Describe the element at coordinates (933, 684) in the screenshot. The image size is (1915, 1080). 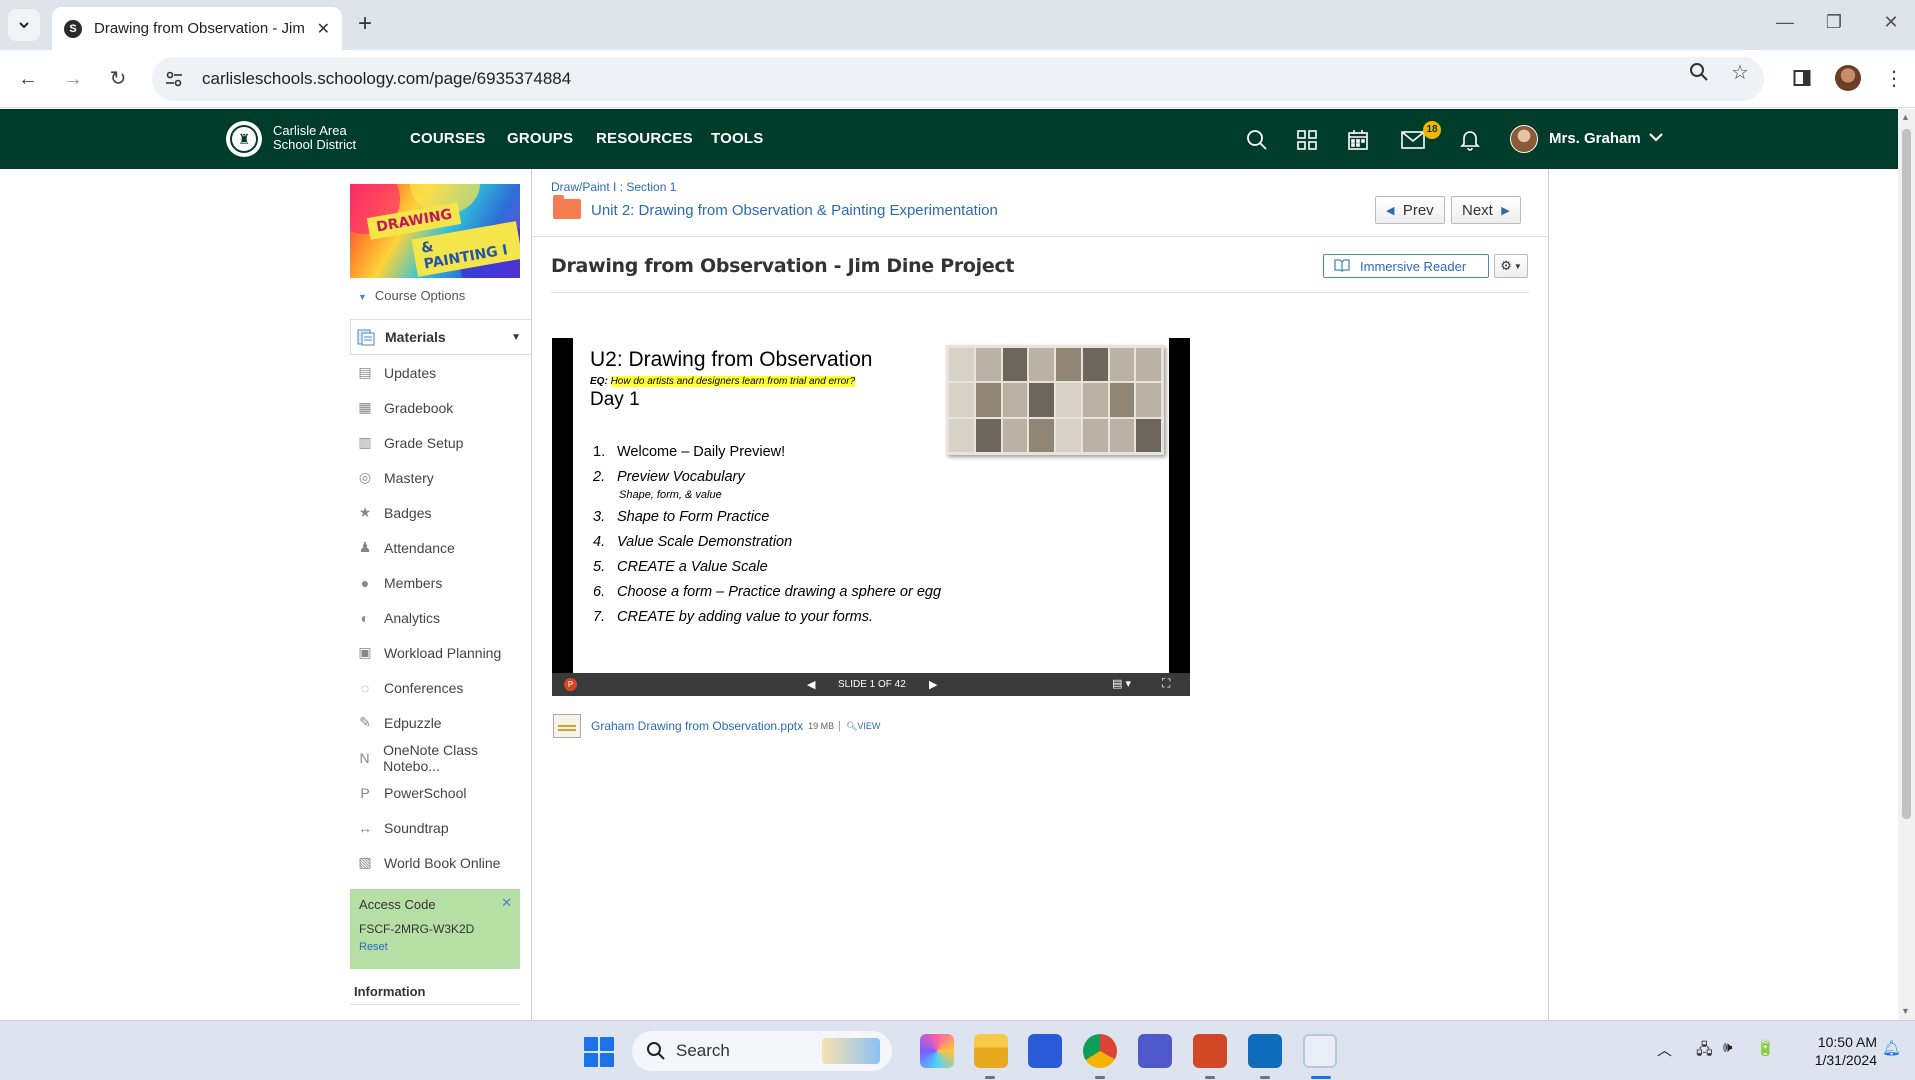
I see `next-slide-icon: ▶` at that location.